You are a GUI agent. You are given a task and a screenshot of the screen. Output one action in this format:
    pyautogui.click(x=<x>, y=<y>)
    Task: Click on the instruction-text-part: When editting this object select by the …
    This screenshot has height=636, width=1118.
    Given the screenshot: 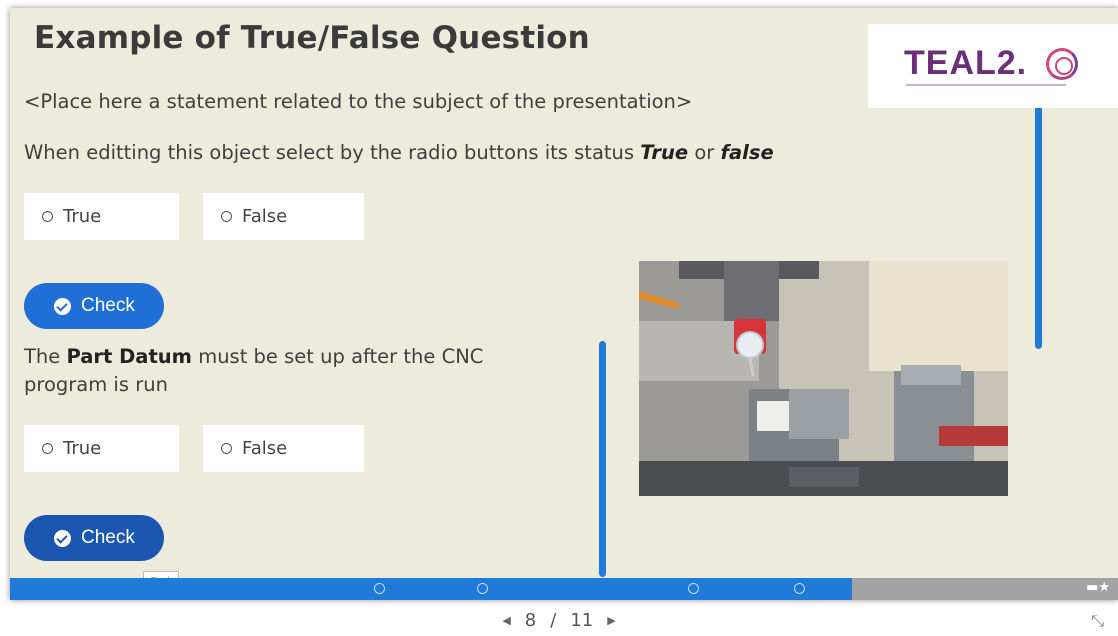 What is the action you would take?
    pyautogui.click(x=332, y=152)
    